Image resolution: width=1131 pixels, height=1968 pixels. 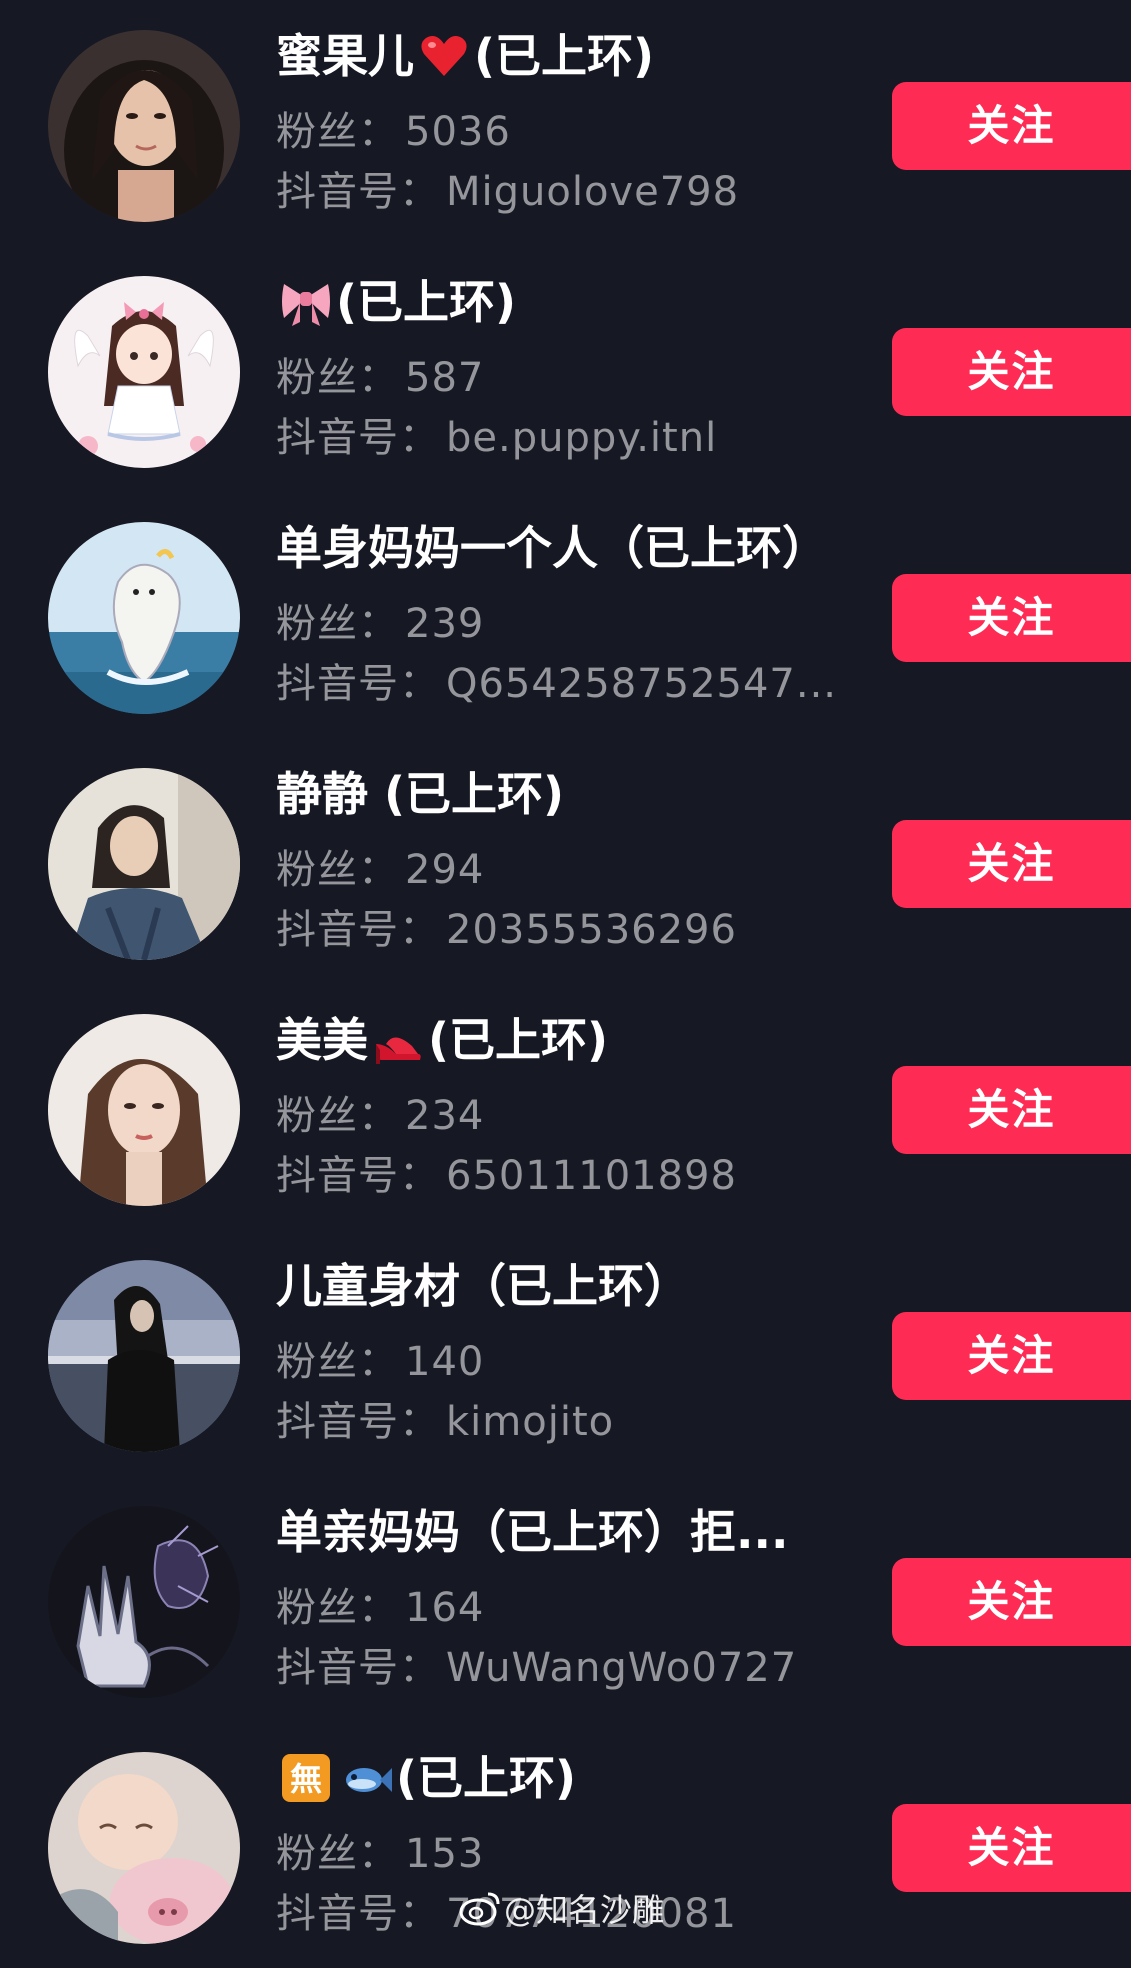 I want to click on user-name-text: 儿童身材（已上环）, so click(x=483, y=1286).